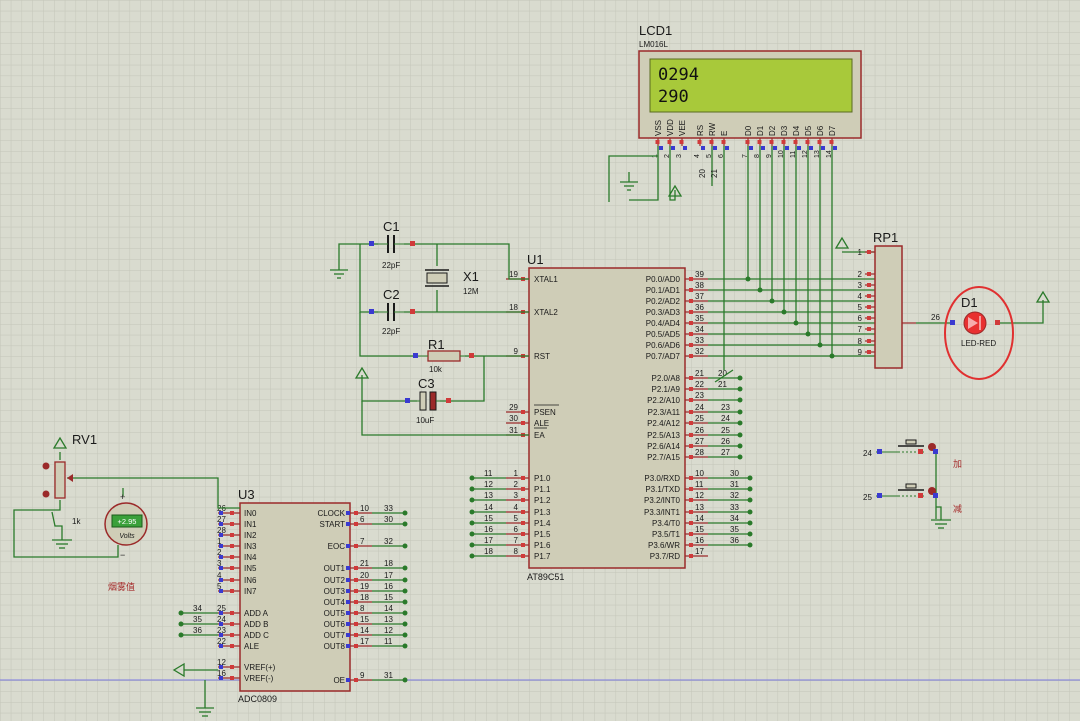 The image size is (1080, 721). Describe the element at coordinates (700, 130) in the screenshot. I see `lcd-pin-name: RS` at that location.